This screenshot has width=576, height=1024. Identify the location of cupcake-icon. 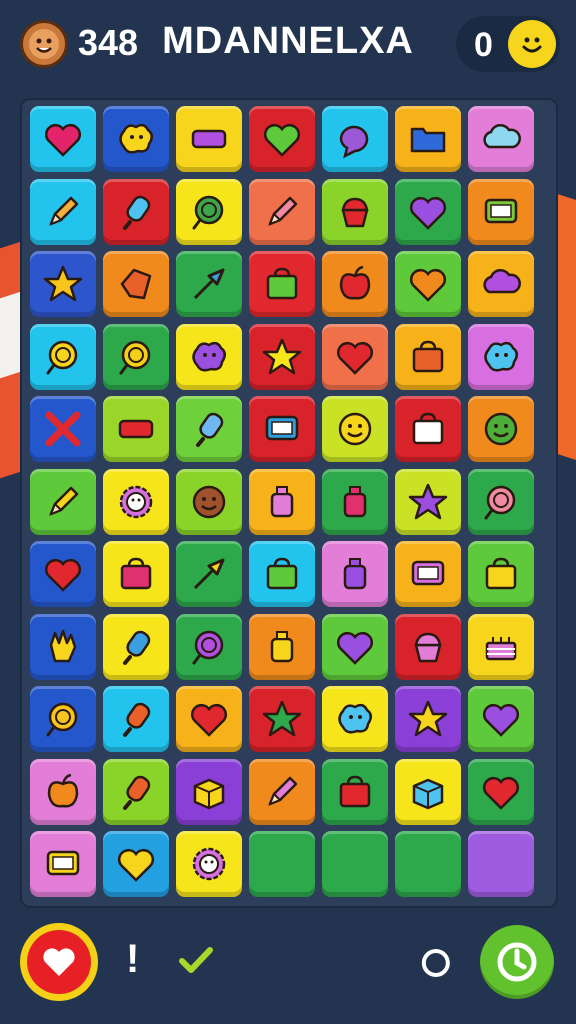
(428, 647).